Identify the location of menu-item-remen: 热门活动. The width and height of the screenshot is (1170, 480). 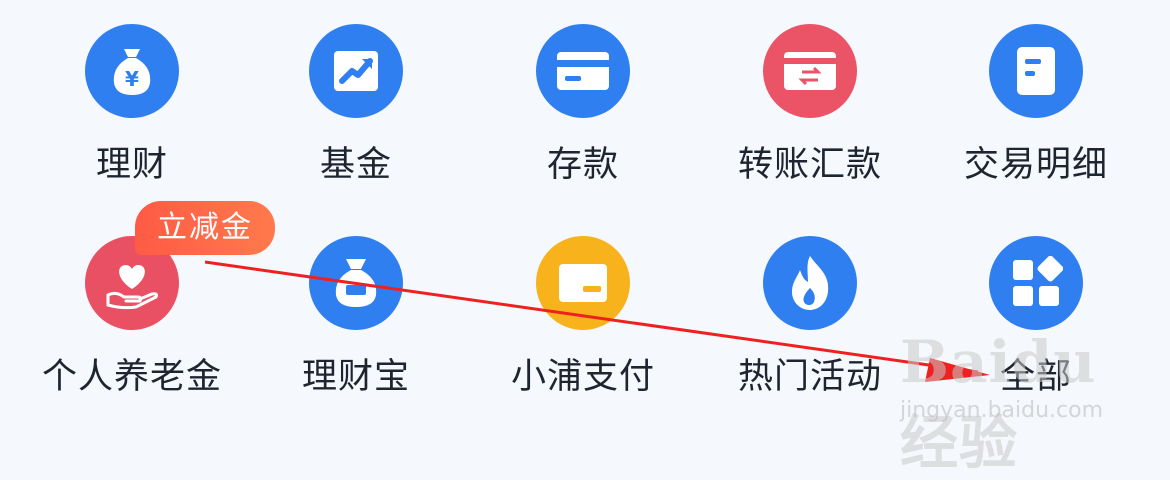
(810, 321).